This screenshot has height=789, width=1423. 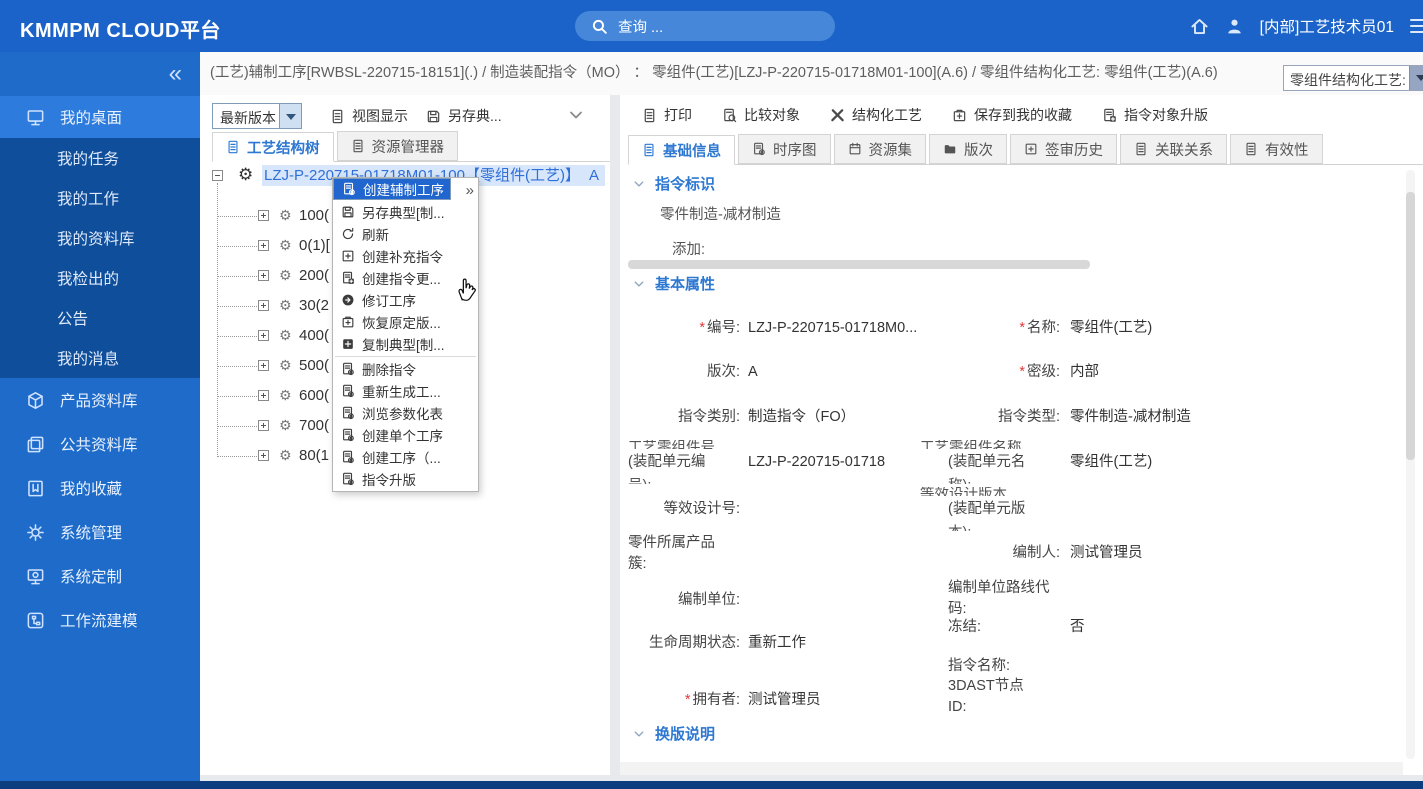 What do you see at coordinates (1410, 464) in the screenshot?
I see `vertical-scrollbar` at bounding box center [1410, 464].